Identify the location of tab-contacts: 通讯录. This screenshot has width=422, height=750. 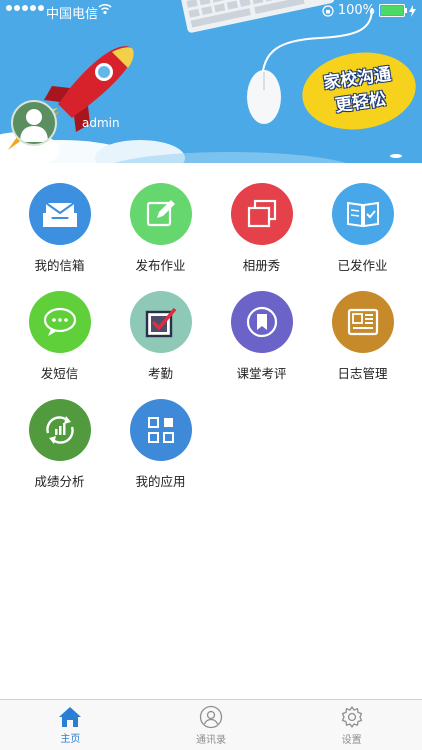
(211, 725).